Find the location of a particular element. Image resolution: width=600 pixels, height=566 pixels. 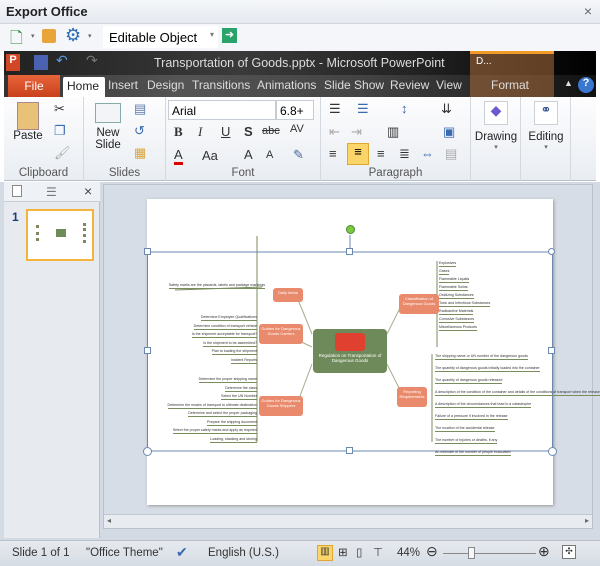

decrease-indent-icon: ⇤ is located at coordinates (334, 132).